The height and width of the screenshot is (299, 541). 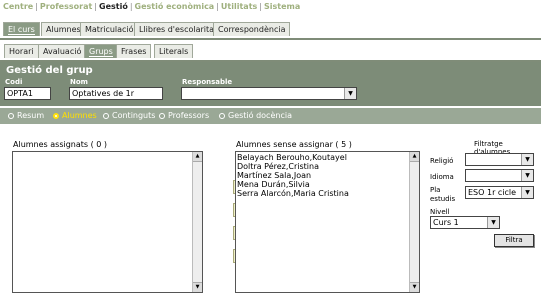 What do you see at coordinates (442, 161) in the screenshot?
I see `religio-label: Religió` at bounding box center [442, 161].